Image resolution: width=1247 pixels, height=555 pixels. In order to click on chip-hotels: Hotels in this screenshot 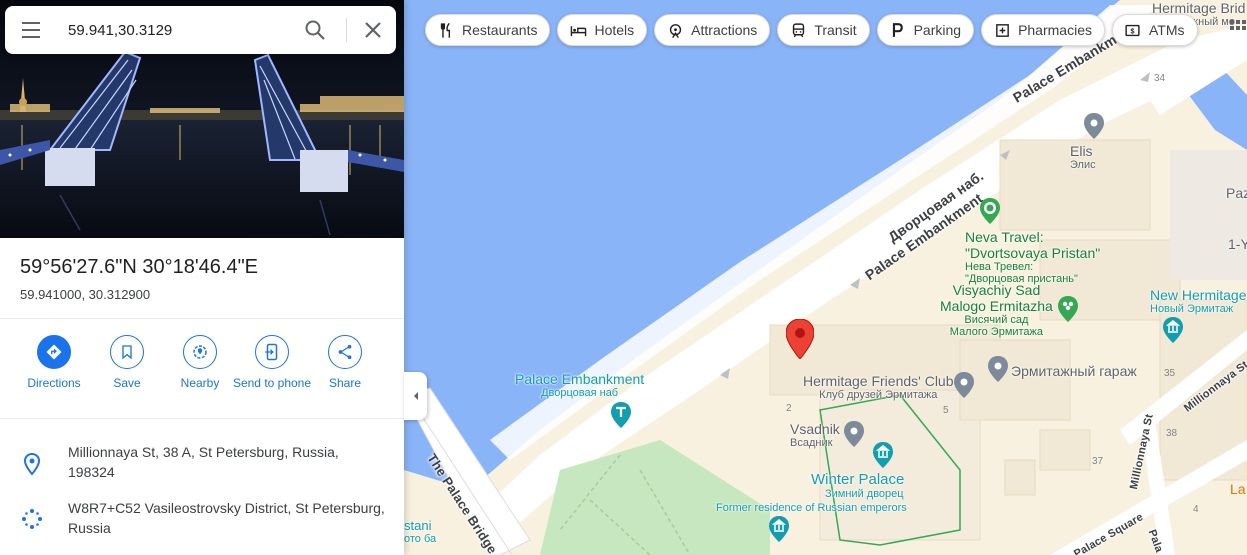, I will do `click(602, 30)`.